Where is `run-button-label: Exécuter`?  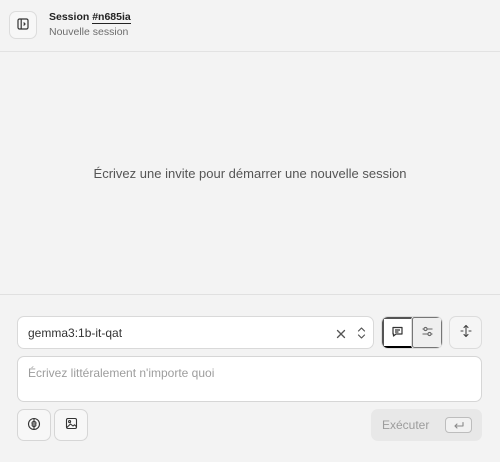 run-button-label: Exécuter is located at coordinates (406, 425).